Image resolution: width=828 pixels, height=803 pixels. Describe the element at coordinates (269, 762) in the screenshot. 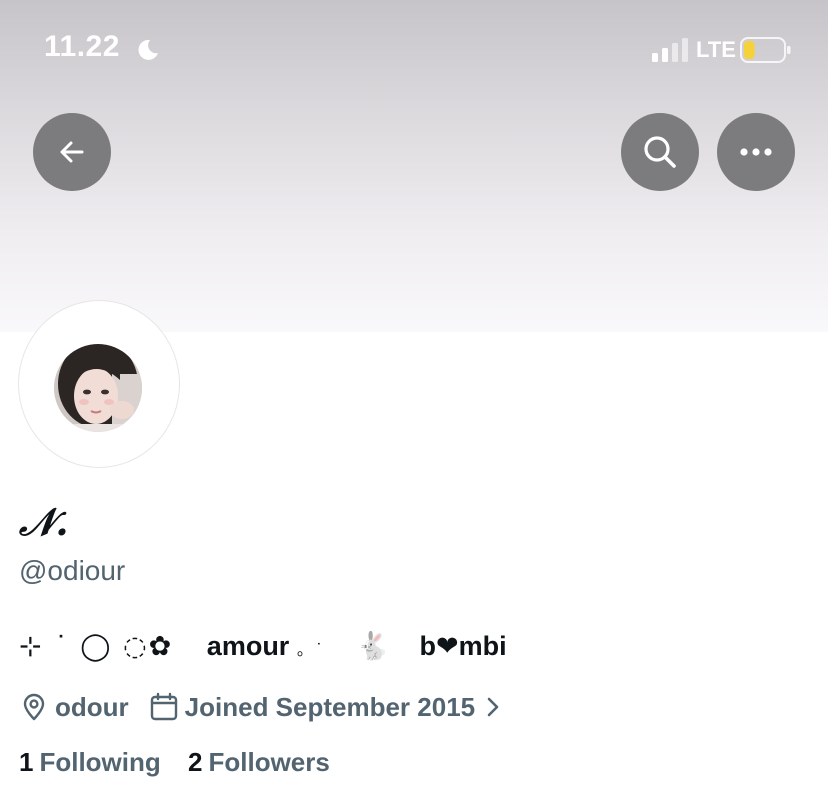

I see `followers-label: Followers` at that location.